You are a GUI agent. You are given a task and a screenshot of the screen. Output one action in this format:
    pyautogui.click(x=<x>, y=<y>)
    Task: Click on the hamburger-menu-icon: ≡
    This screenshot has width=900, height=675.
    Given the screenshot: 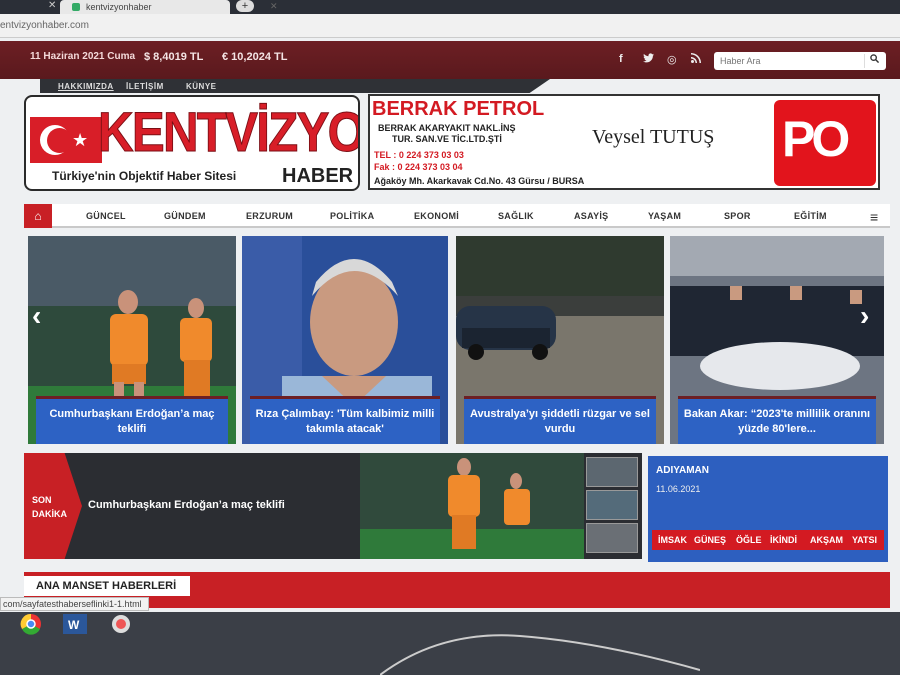 What is the action you would take?
    pyautogui.click(x=874, y=217)
    